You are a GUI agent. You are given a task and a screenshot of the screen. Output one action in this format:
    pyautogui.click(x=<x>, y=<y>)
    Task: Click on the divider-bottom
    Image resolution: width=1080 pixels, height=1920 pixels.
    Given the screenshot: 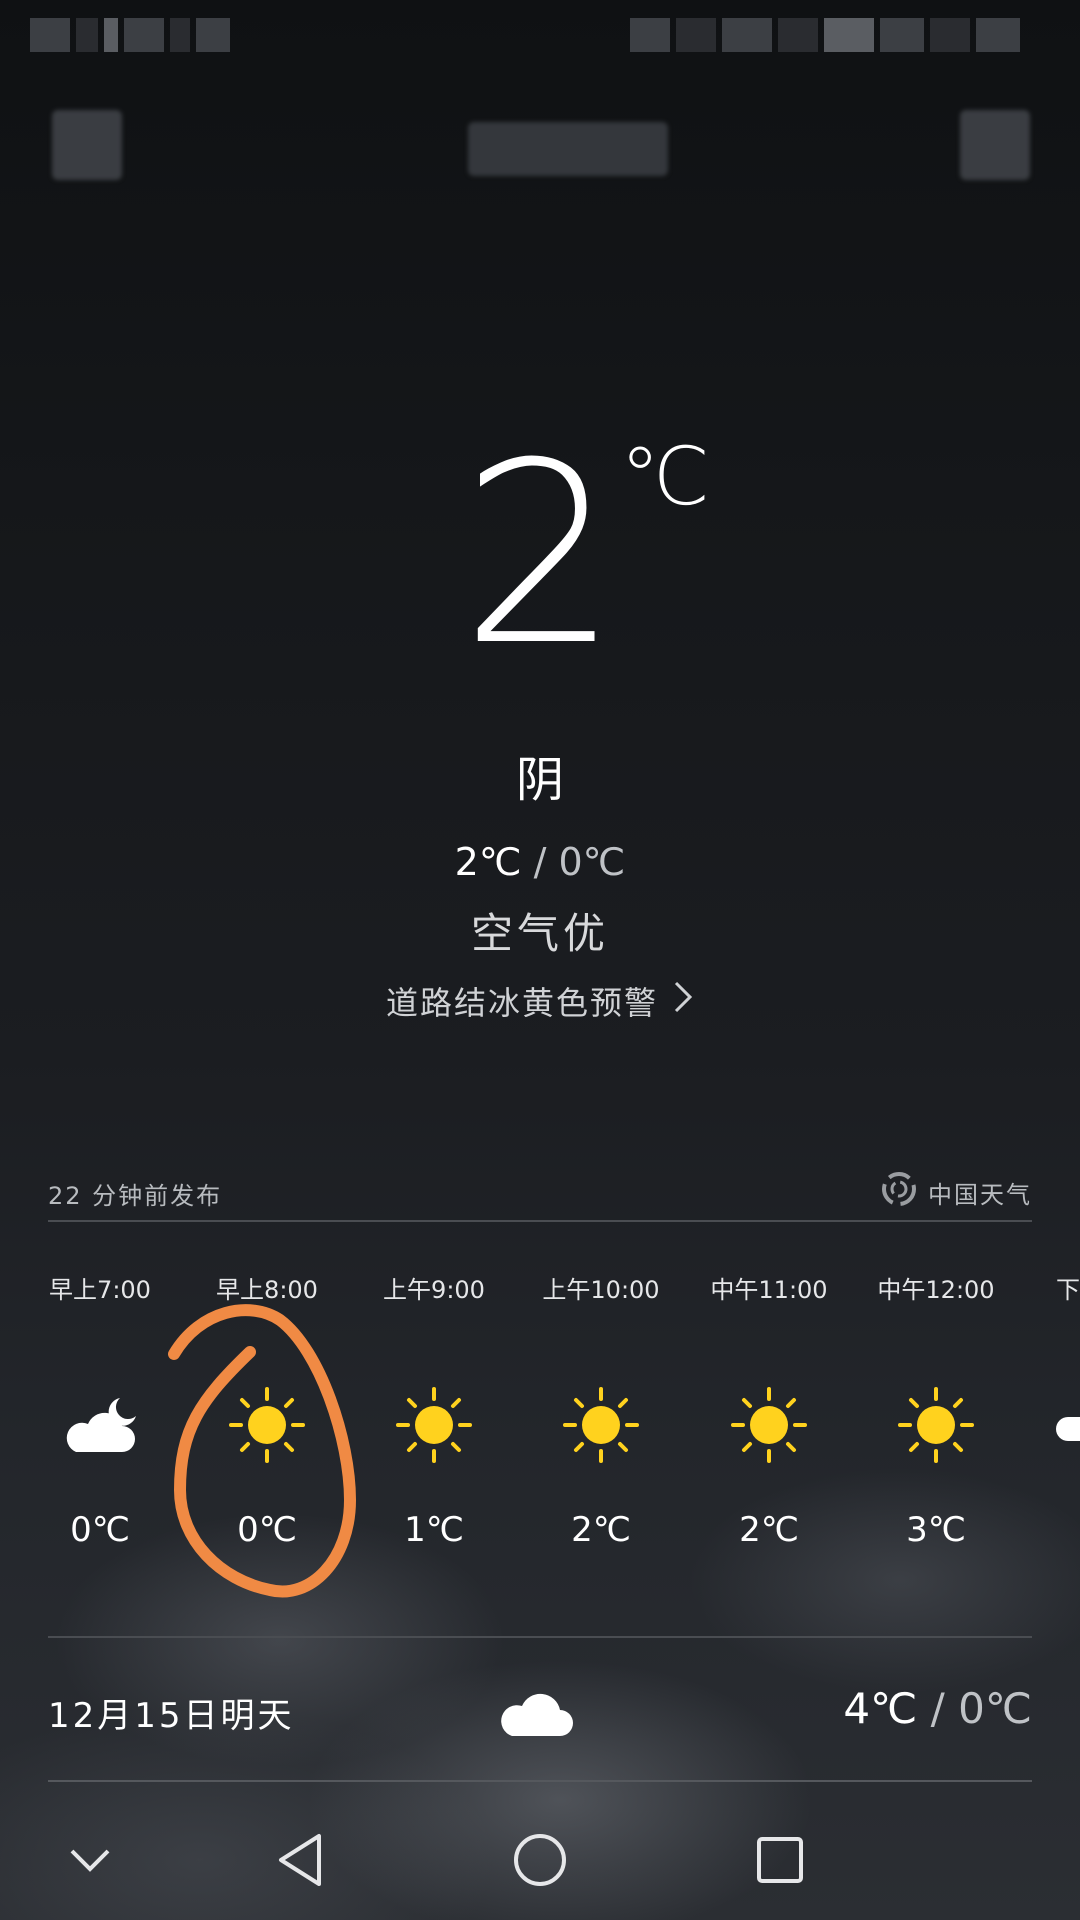 What is the action you would take?
    pyautogui.click(x=540, y=1781)
    